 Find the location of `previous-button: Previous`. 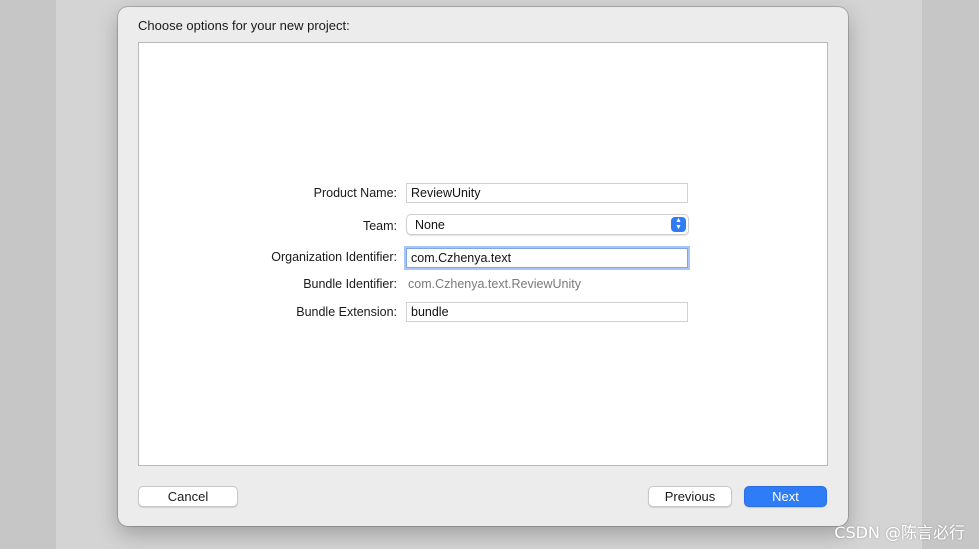

previous-button: Previous is located at coordinates (690, 496).